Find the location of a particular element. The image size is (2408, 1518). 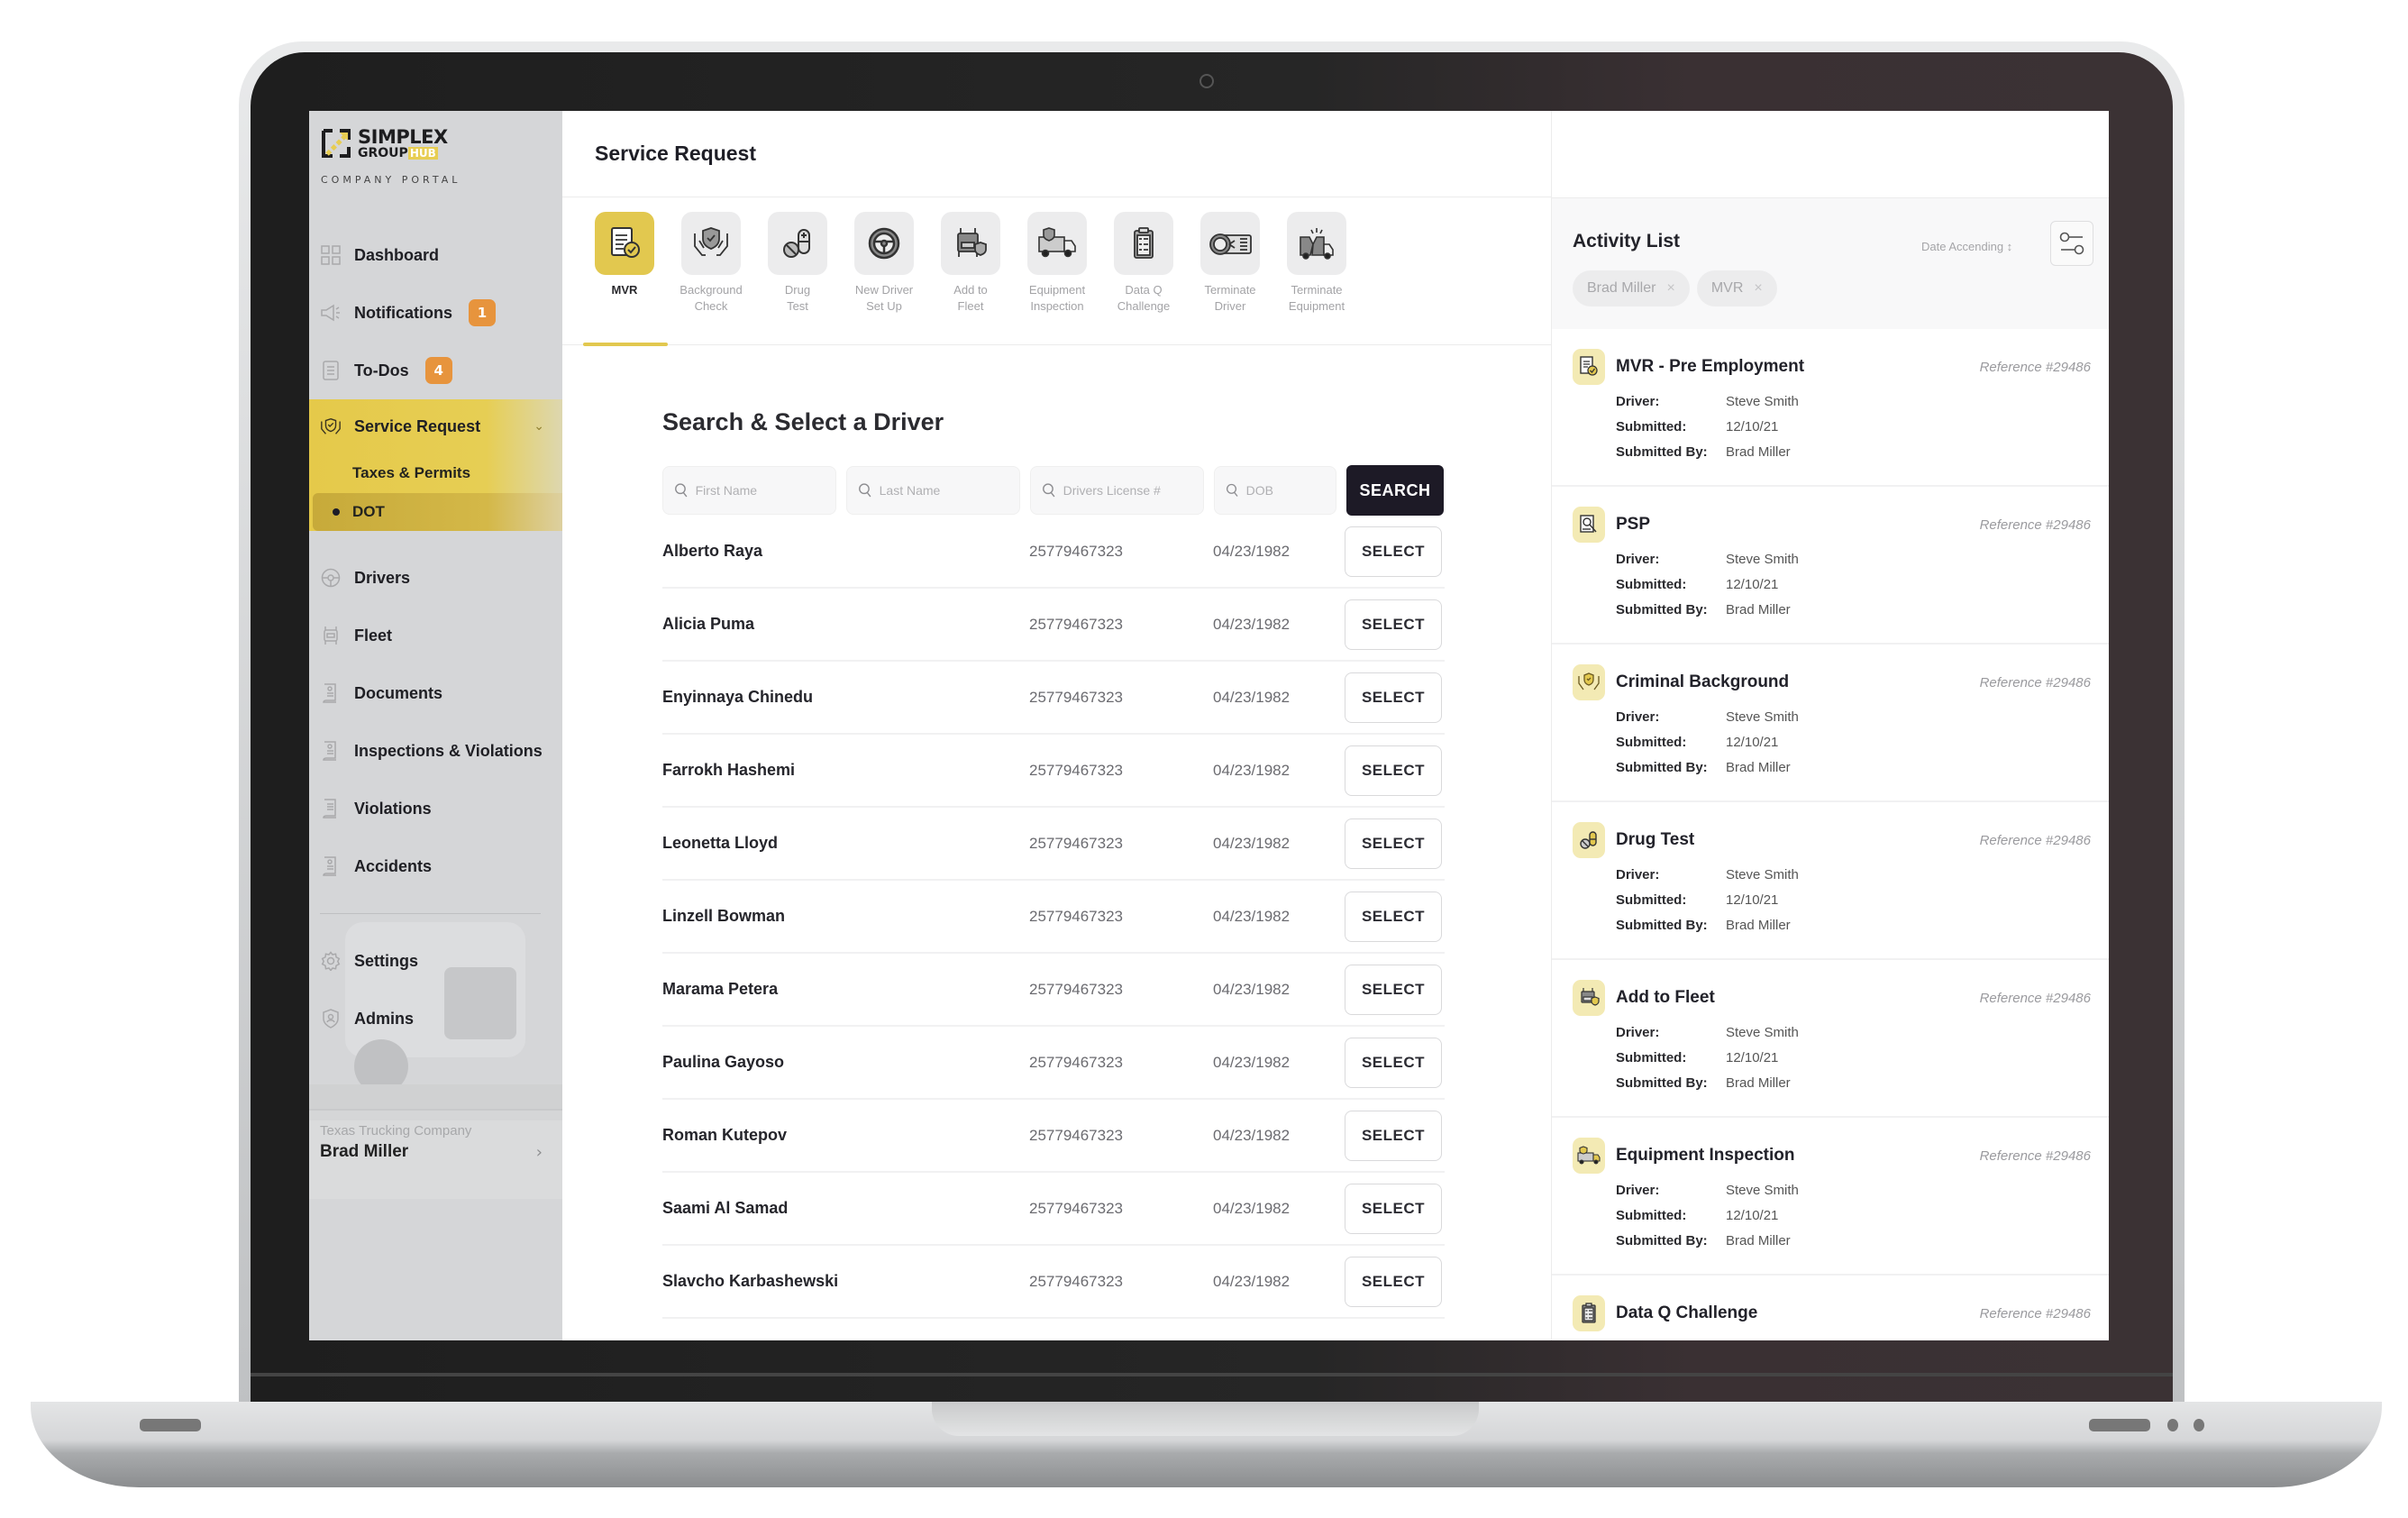

tab-label: Add to Fleet is located at coordinates (971, 298).